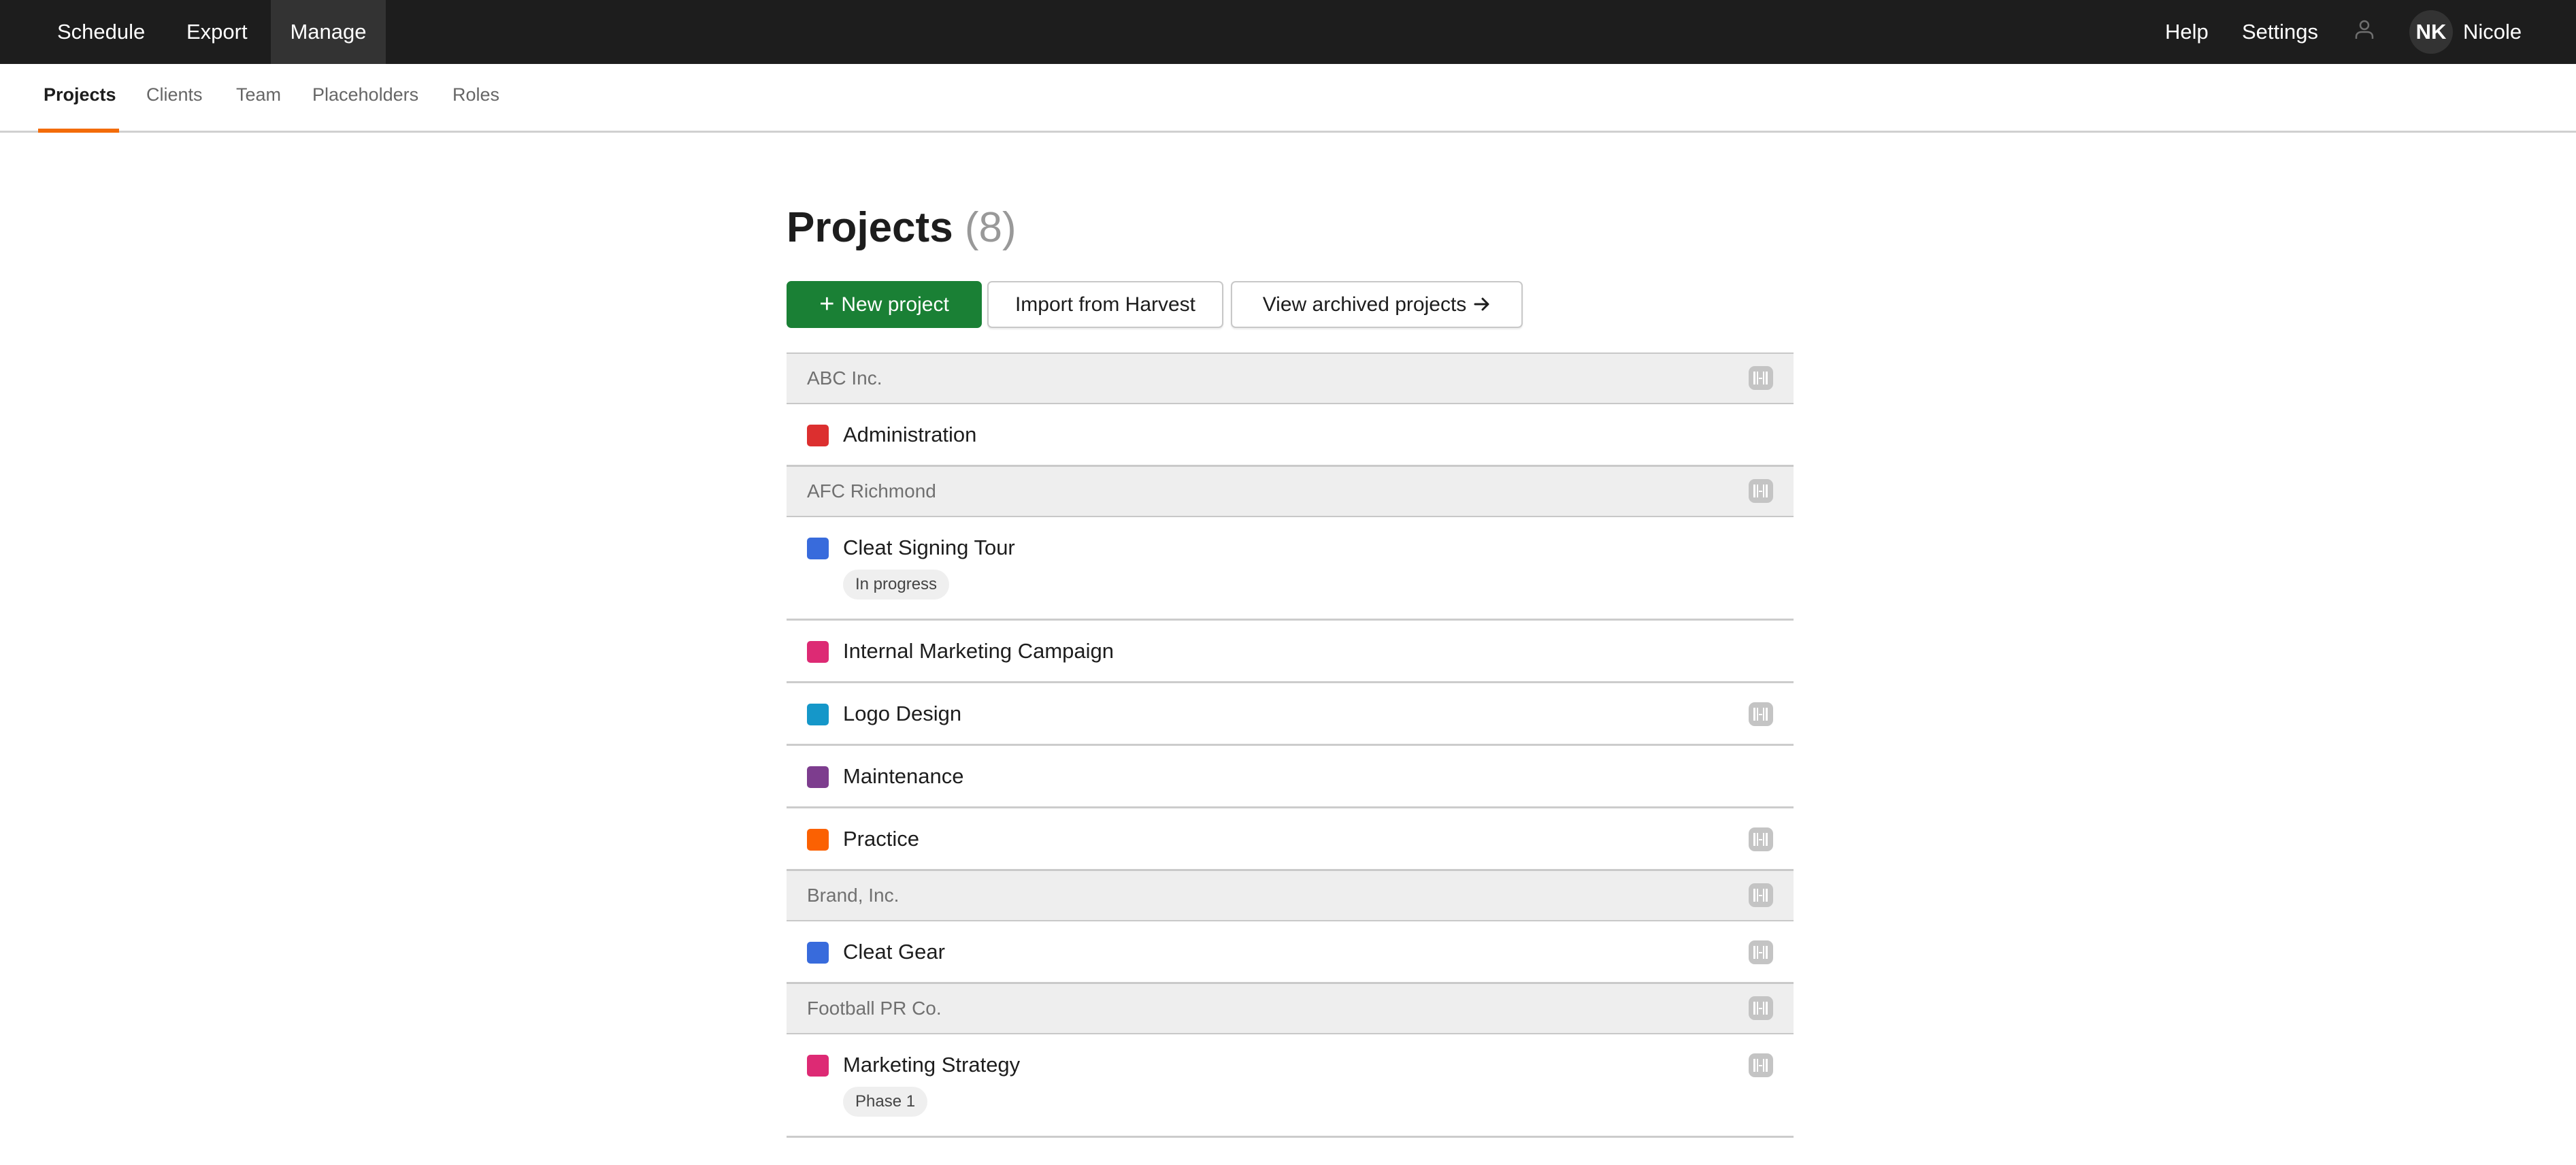  Describe the element at coordinates (894, 952) in the screenshot. I see `project-name: Cleat Gear` at that location.